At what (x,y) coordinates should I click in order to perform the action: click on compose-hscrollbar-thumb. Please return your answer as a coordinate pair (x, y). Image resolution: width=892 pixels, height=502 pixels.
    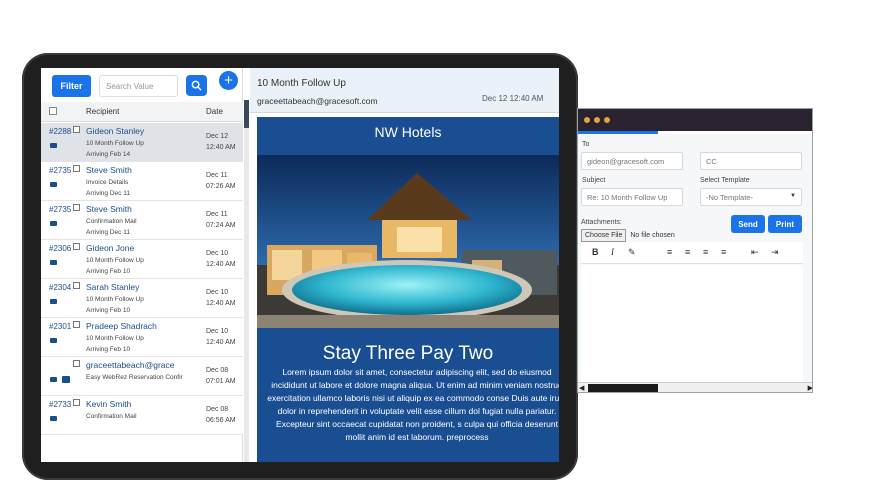
    Looking at the image, I should click on (623, 388).